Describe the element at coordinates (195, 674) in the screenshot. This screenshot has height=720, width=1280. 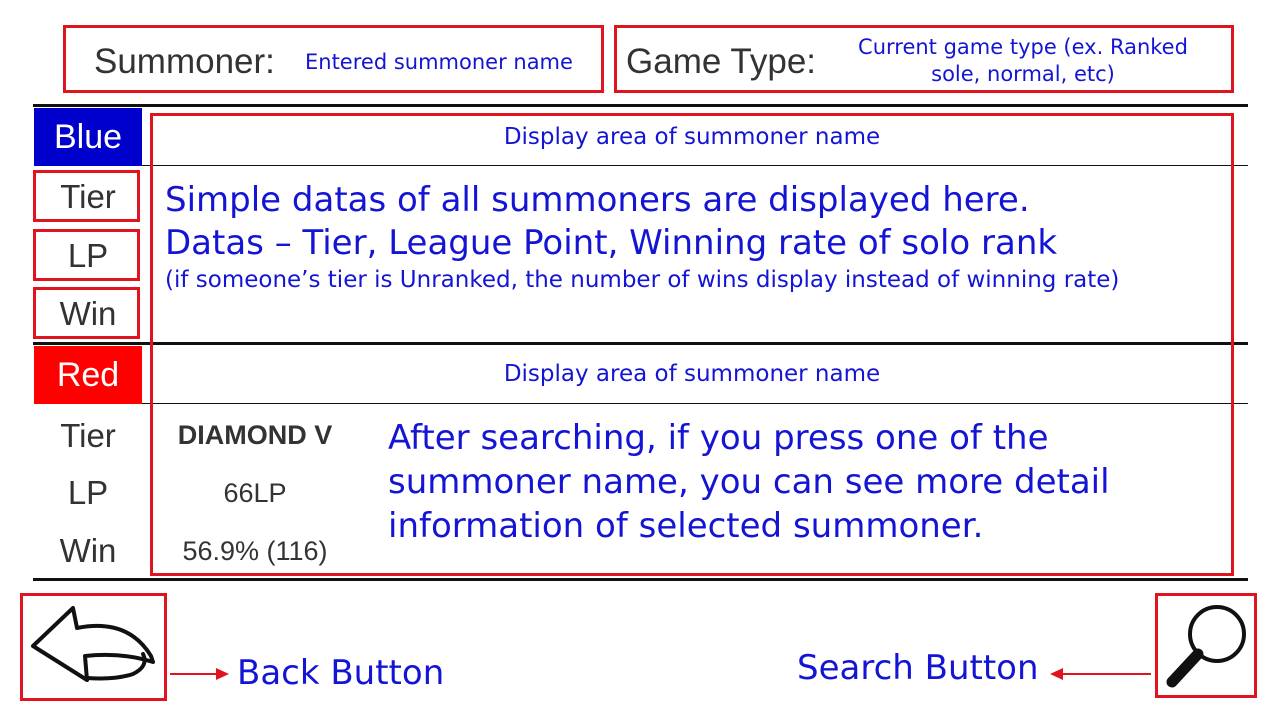
I see `back-pointer-line` at that location.